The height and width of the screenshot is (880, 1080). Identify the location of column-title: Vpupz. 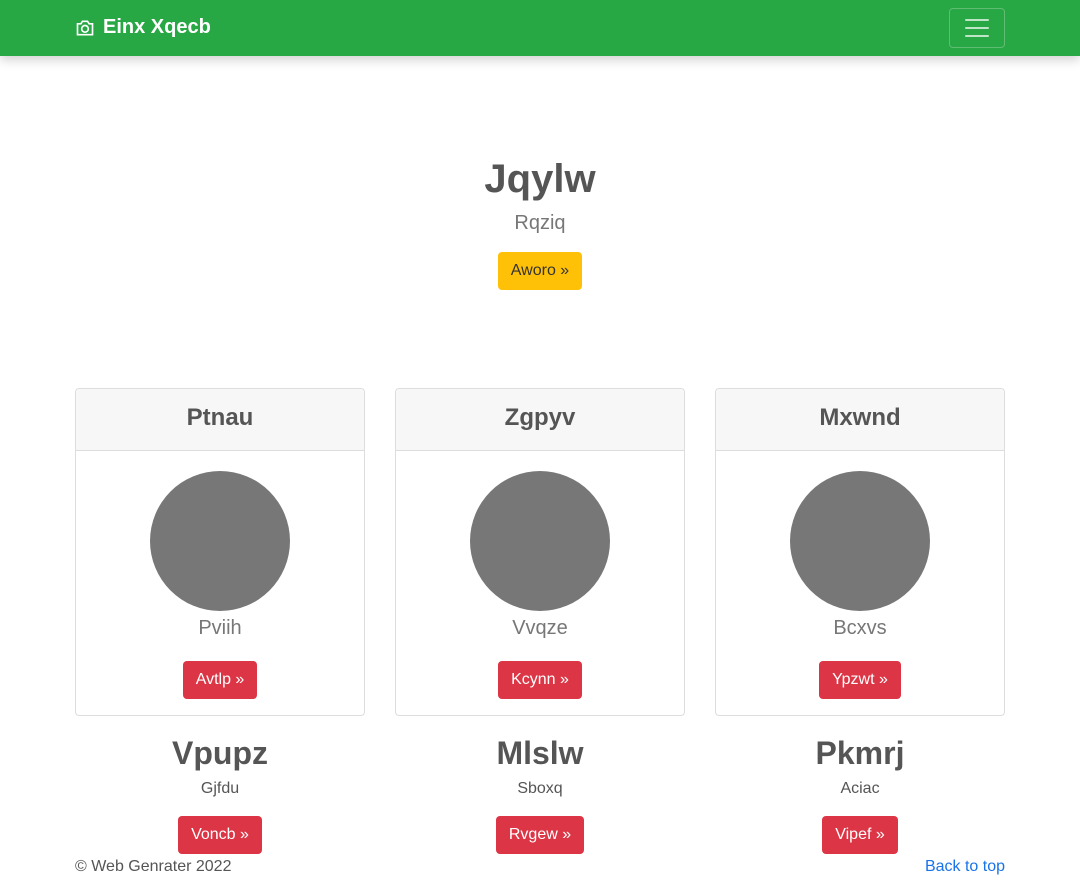
(220, 753).